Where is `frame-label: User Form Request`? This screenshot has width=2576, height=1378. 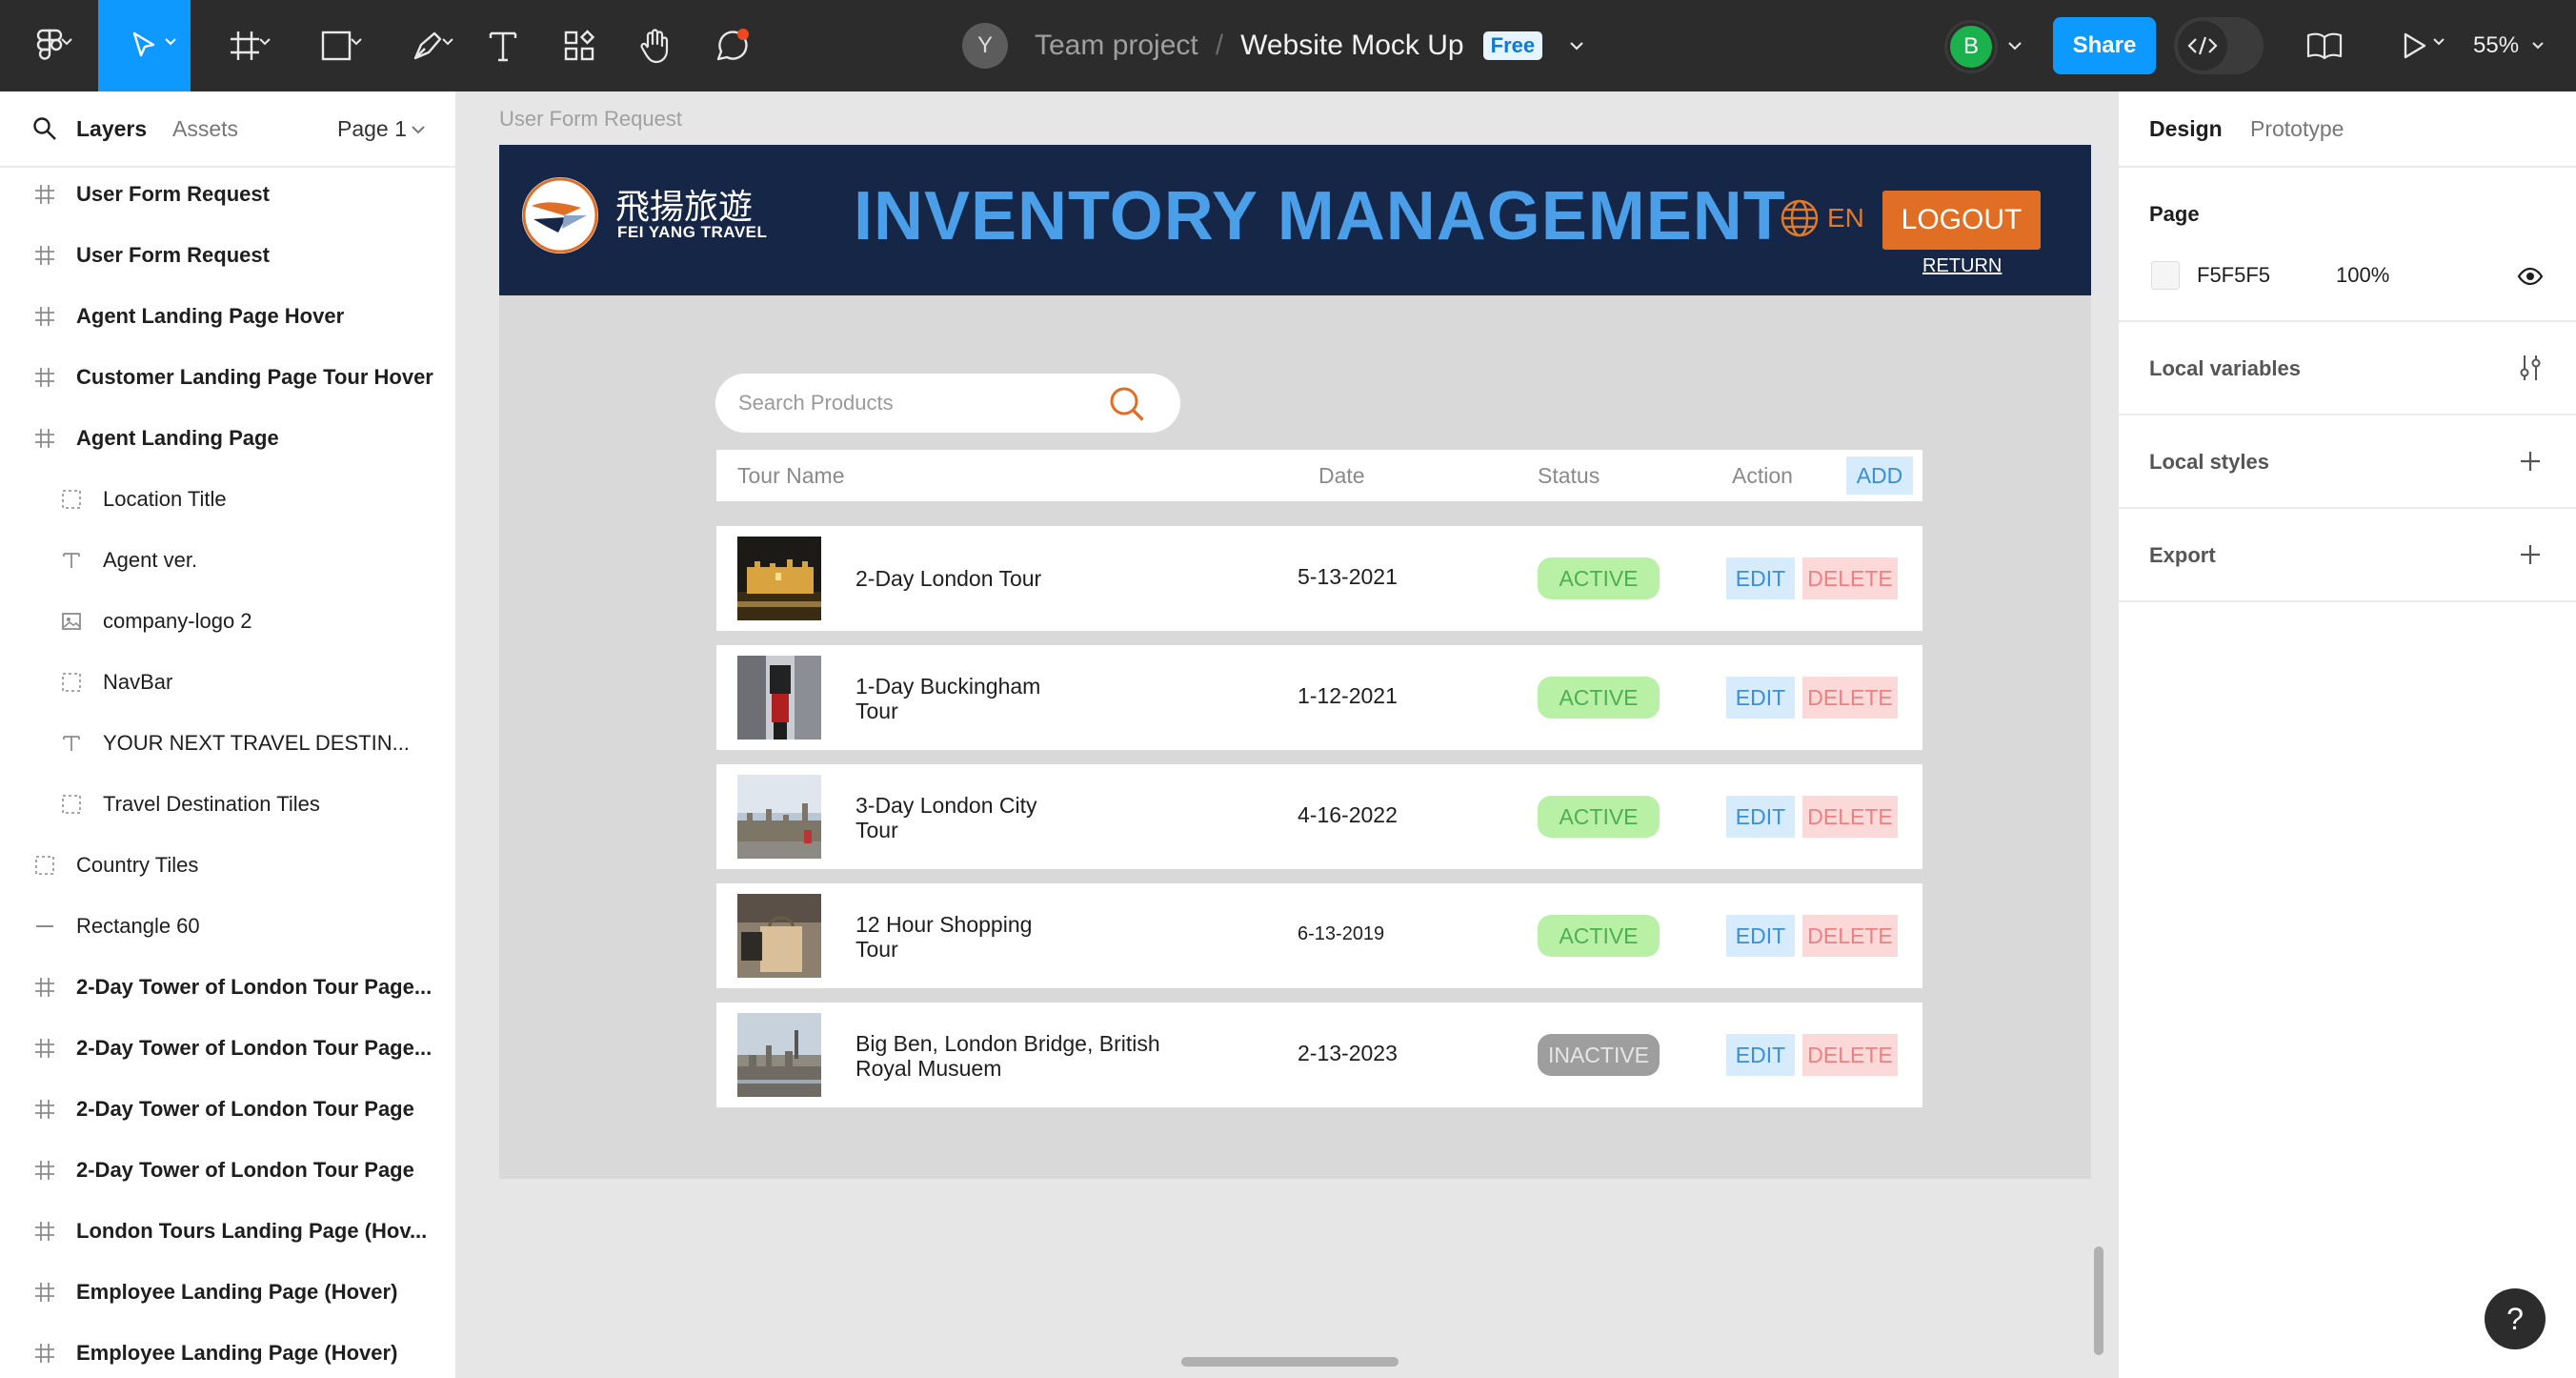 frame-label: User Form Request is located at coordinates (590, 119).